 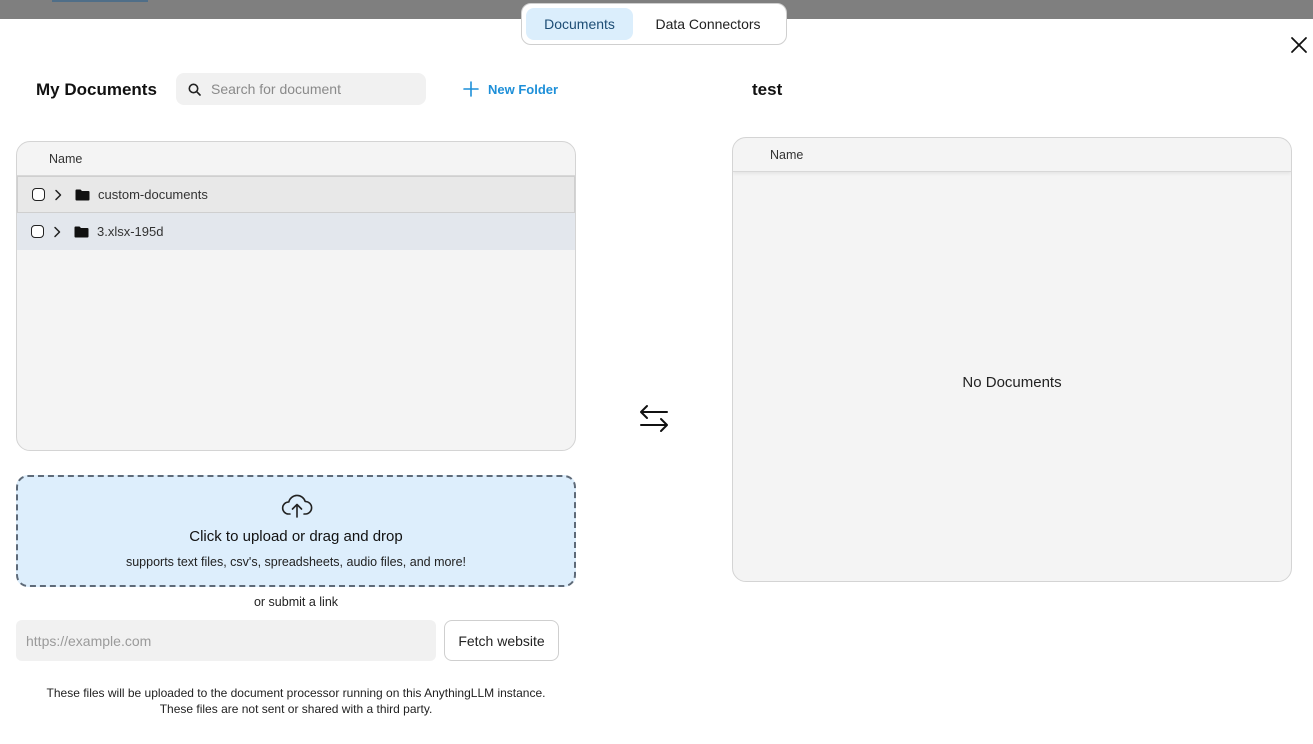 What do you see at coordinates (297, 506) in the screenshot?
I see `cloud-upload-icon` at bounding box center [297, 506].